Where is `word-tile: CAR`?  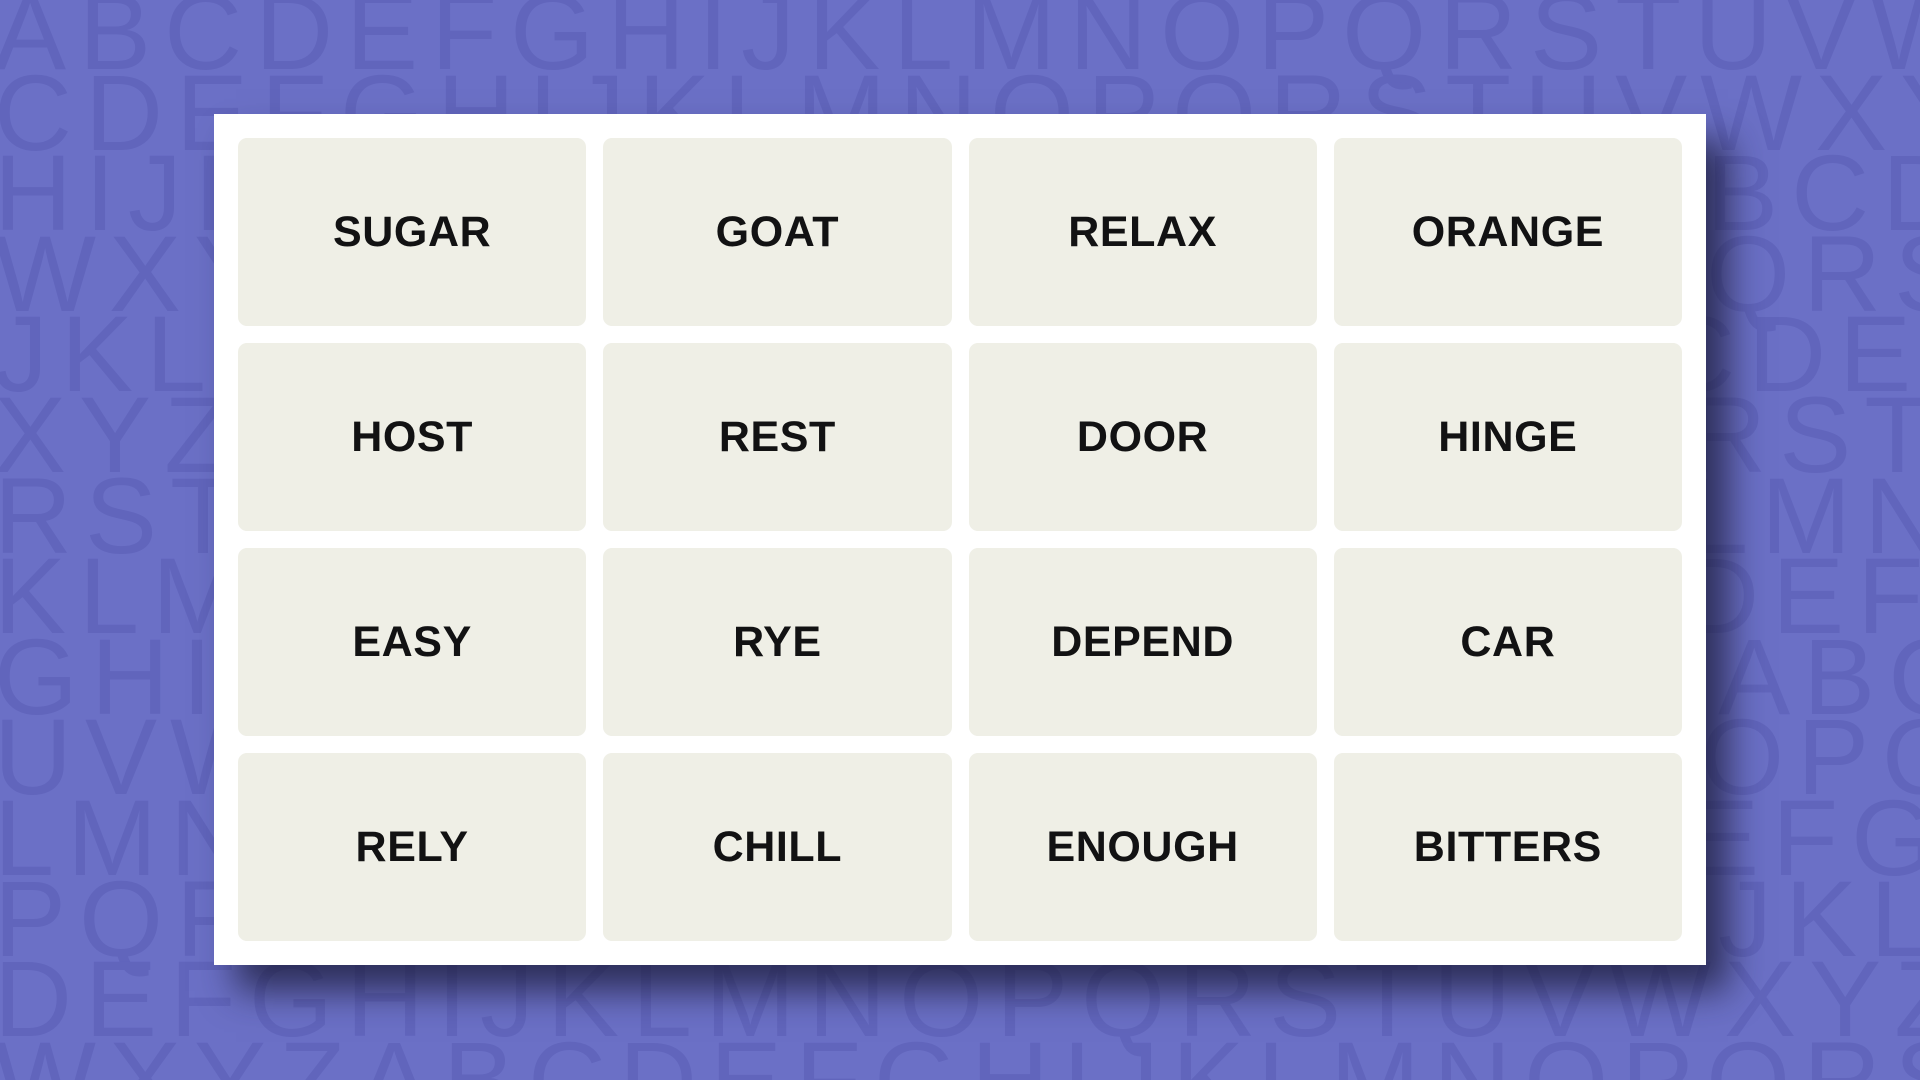 word-tile: CAR is located at coordinates (1507, 642).